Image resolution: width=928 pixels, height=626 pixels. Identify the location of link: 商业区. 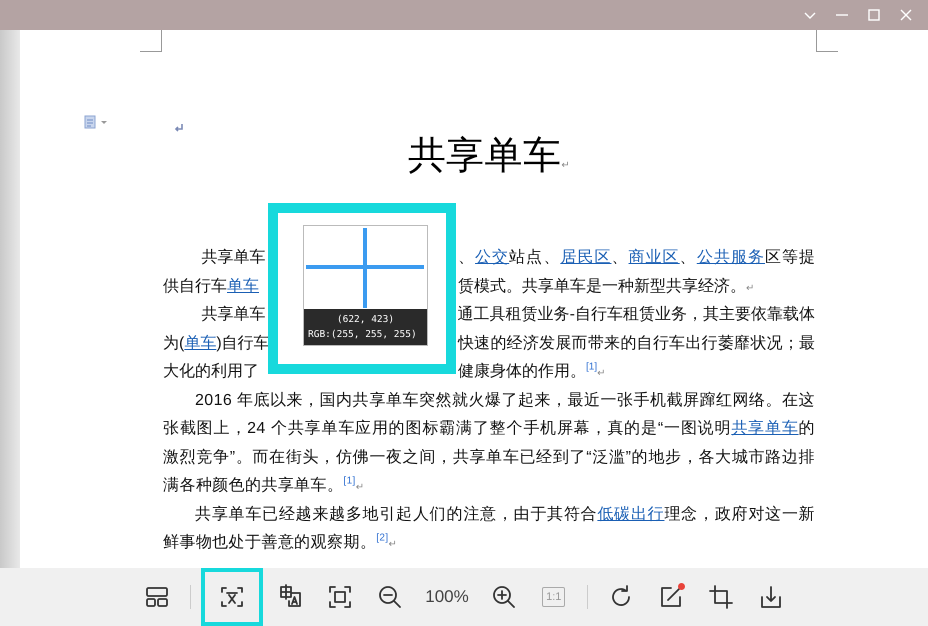
(654, 257).